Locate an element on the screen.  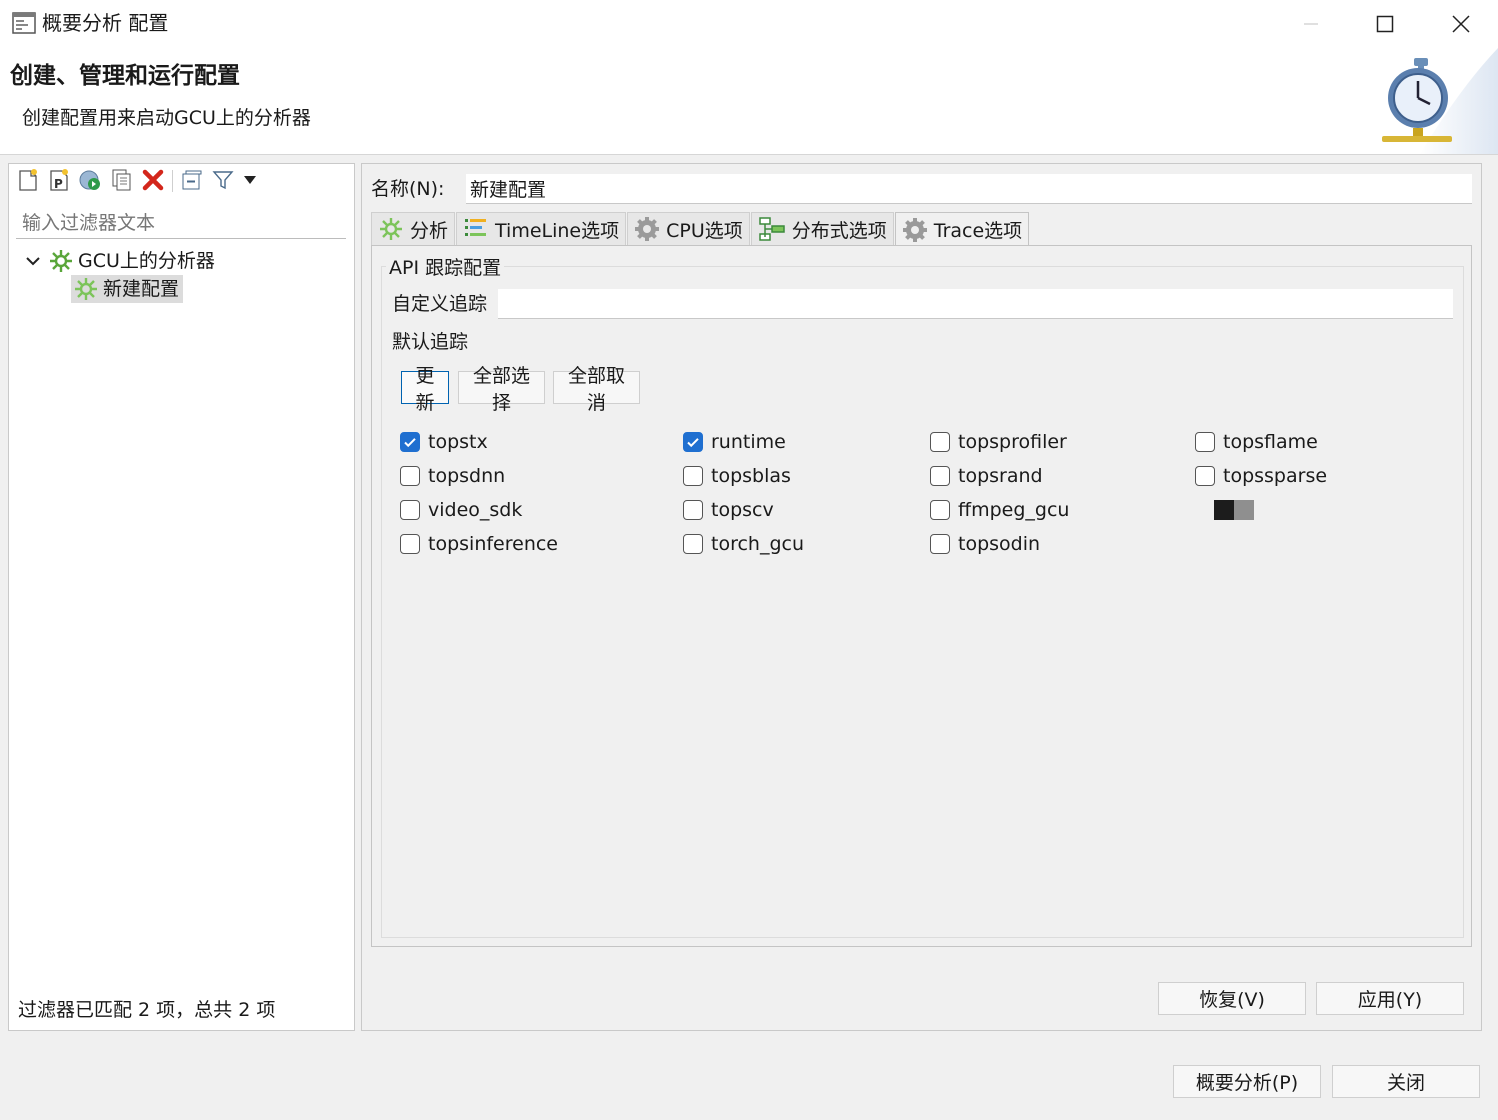
new-prototype-button: P is located at coordinates (59, 180).